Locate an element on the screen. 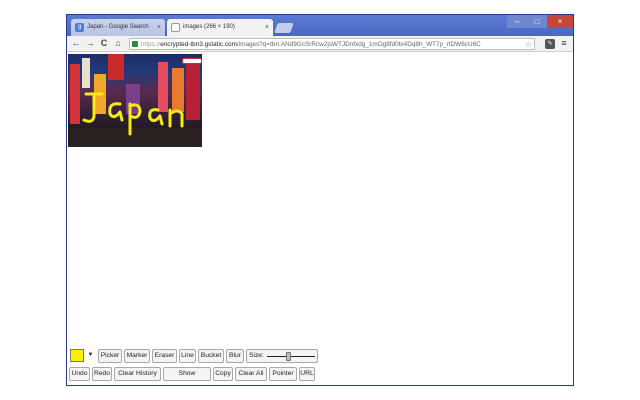  maximize-button: □ is located at coordinates (537, 21).